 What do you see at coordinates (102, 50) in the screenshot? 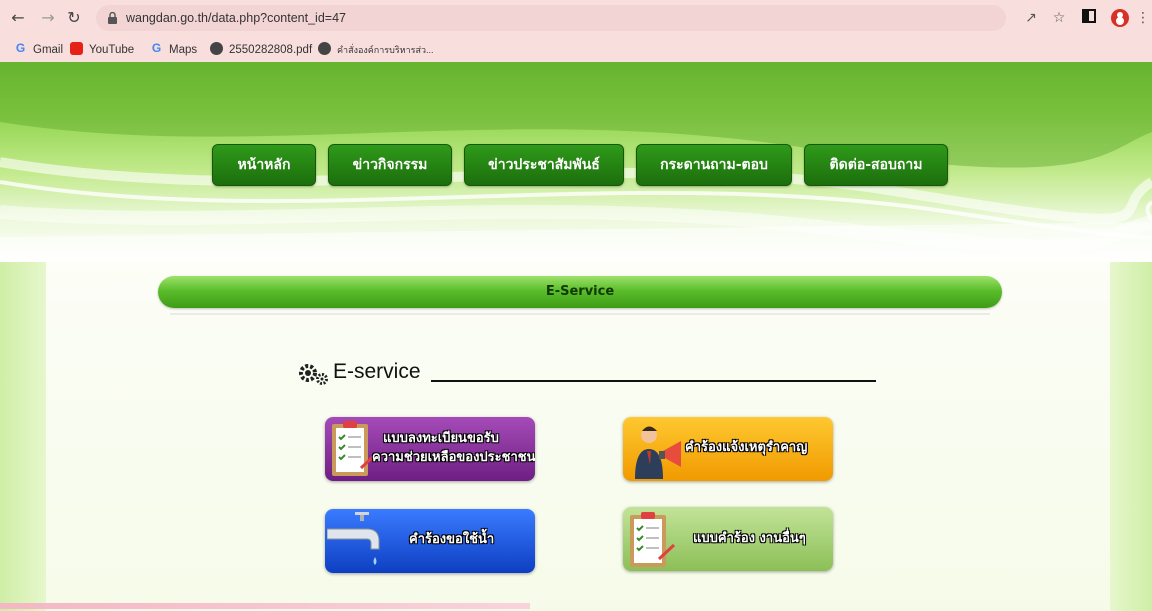
I see `bookmark-youtube: YouTube` at bounding box center [102, 50].